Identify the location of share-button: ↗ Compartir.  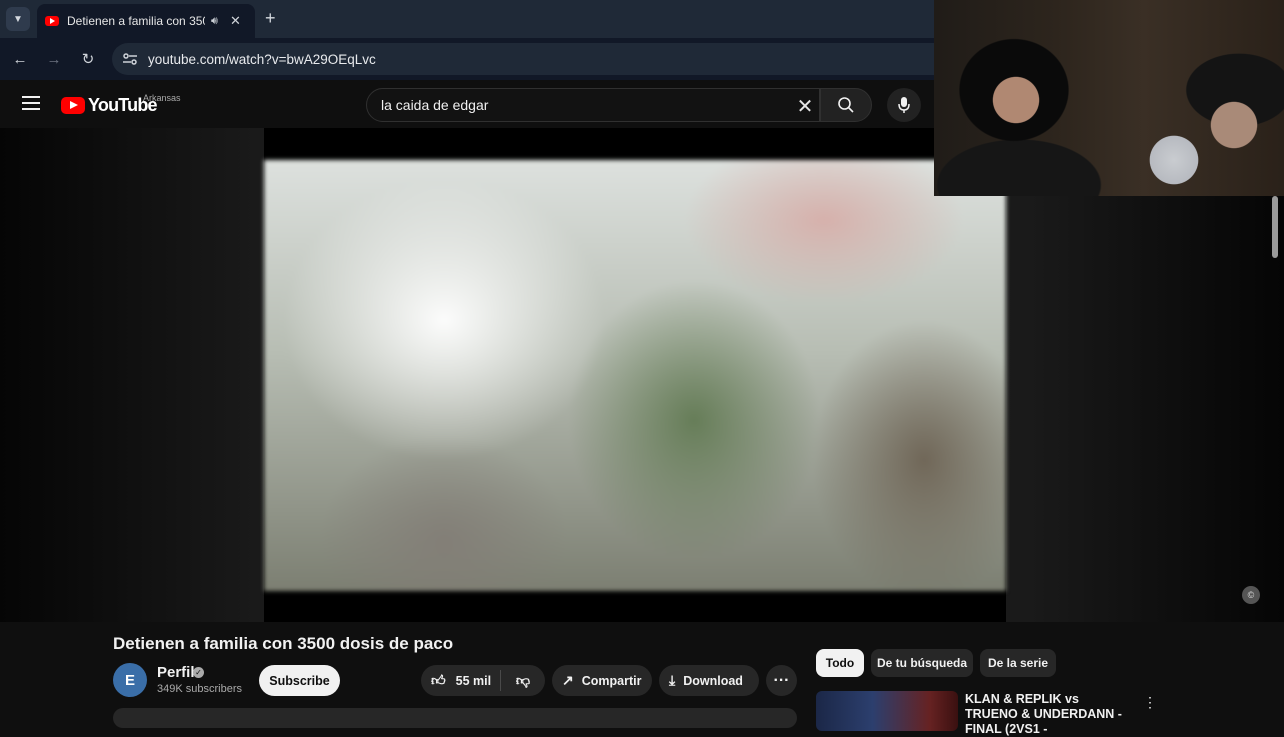
(602, 680).